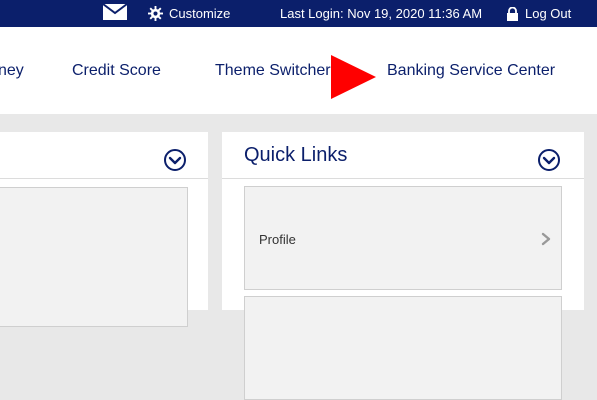  What do you see at coordinates (296, 154) in the screenshot?
I see `quick-links-title: Quick Links` at bounding box center [296, 154].